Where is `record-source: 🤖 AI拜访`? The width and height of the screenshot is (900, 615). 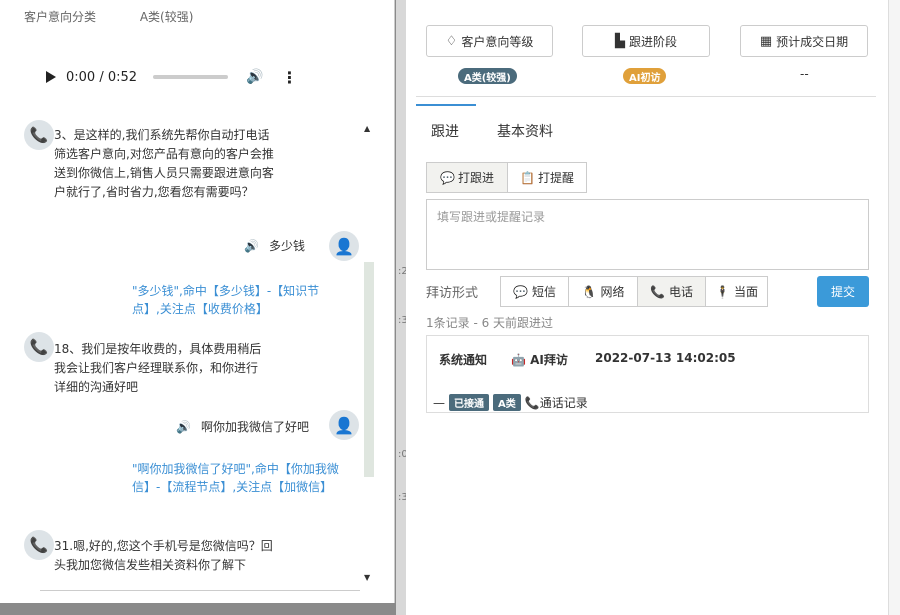 record-source: 🤖 AI拜访 is located at coordinates (539, 359).